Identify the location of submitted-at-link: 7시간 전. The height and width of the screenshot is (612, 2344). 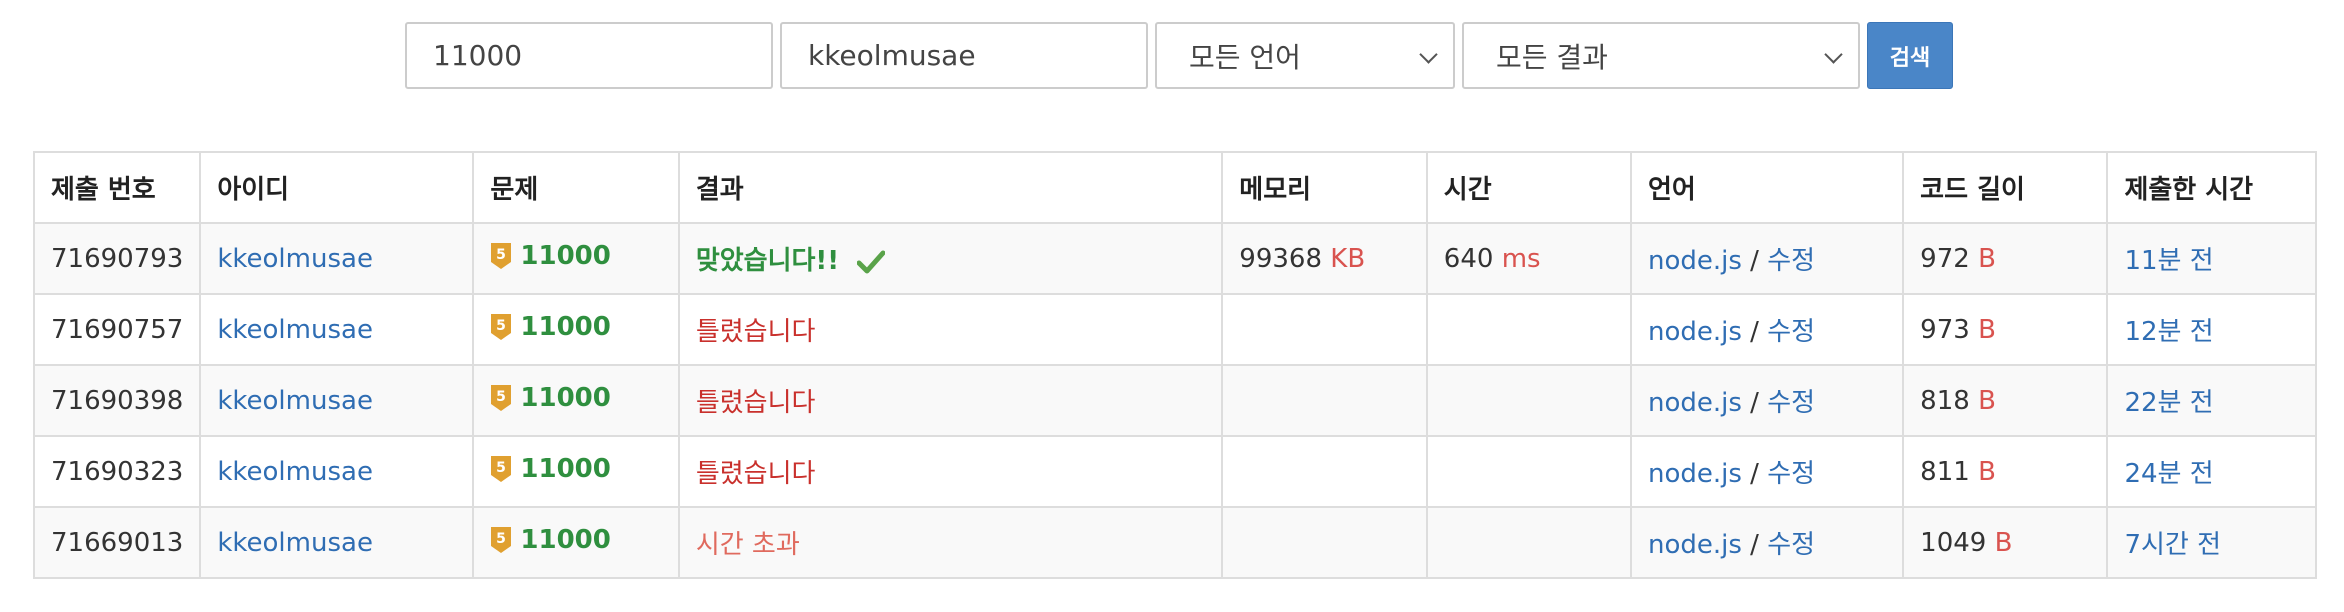
(2172, 545).